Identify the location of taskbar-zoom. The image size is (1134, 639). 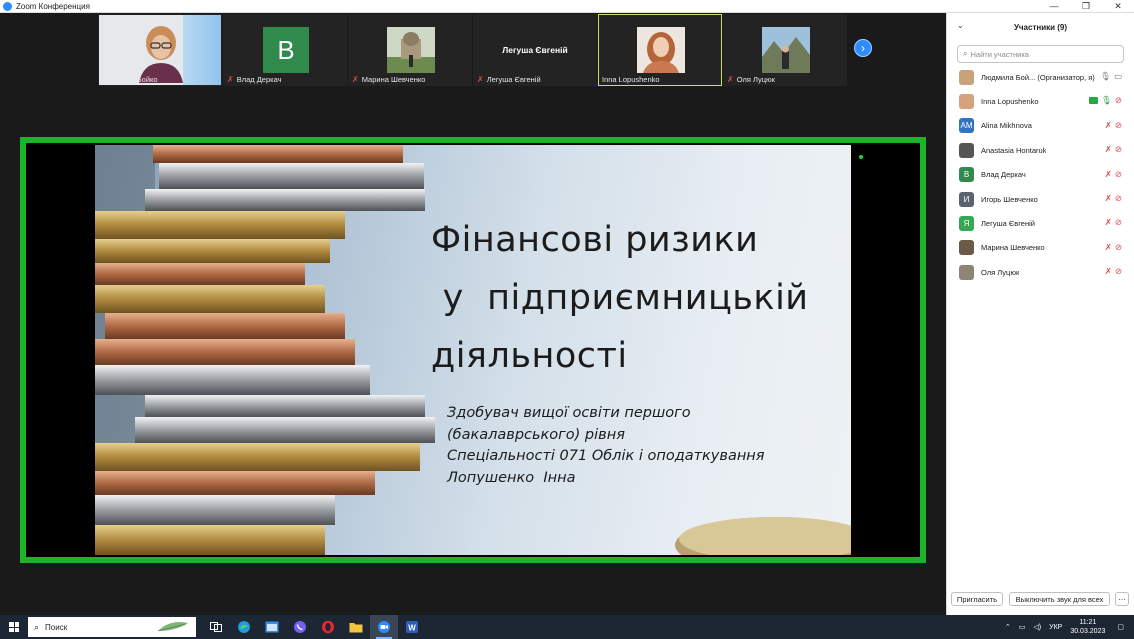
(384, 627).